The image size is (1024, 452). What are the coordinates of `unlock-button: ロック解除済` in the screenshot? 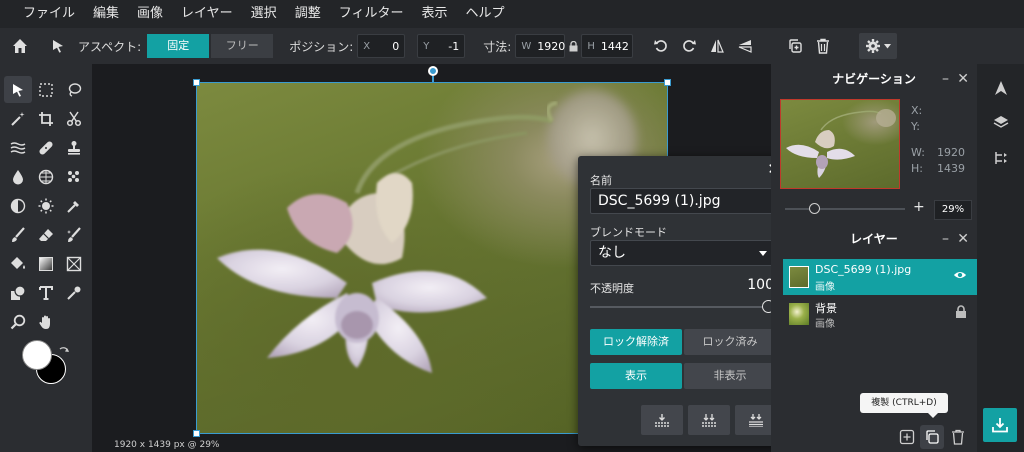 It's located at (636, 342).